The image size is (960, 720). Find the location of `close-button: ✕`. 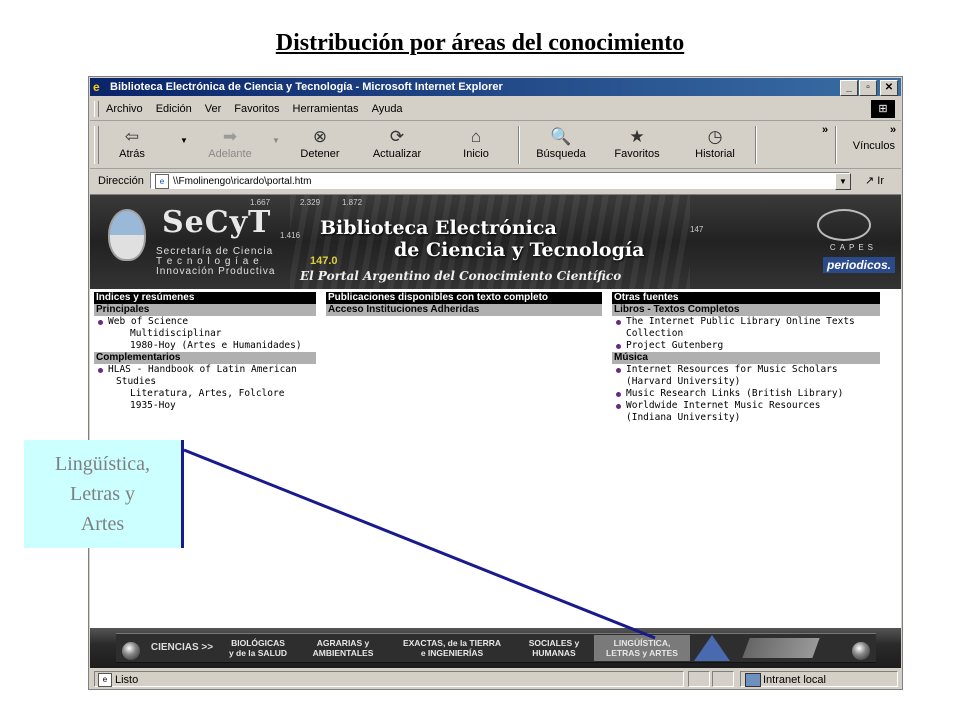

close-button: ✕ is located at coordinates (889, 88).